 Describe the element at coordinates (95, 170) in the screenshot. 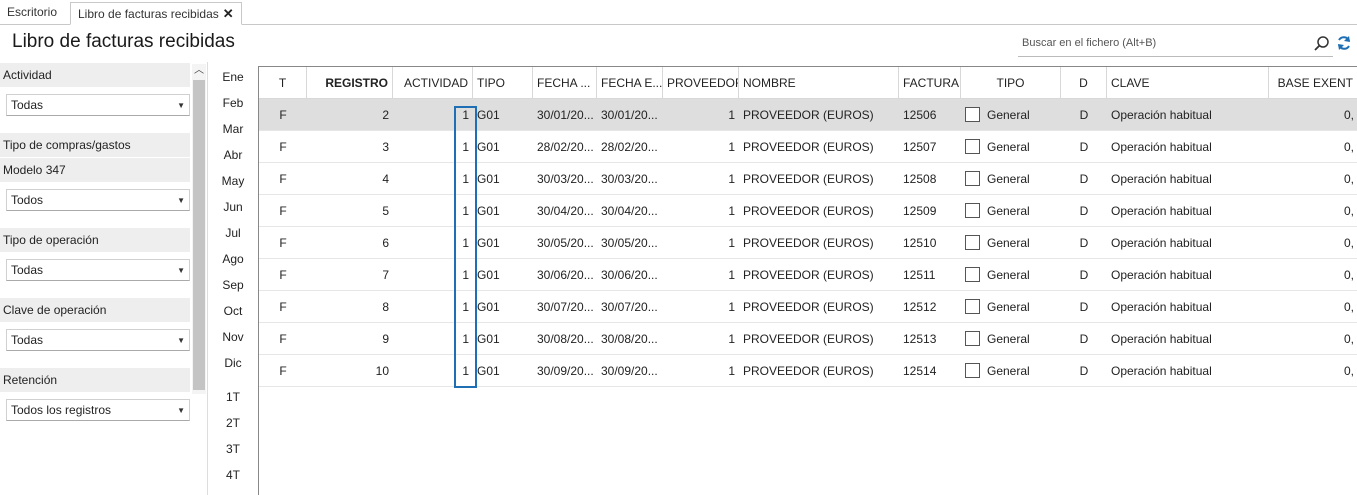

I see `filter-label-modelo-347: Modelo 347` at that location.